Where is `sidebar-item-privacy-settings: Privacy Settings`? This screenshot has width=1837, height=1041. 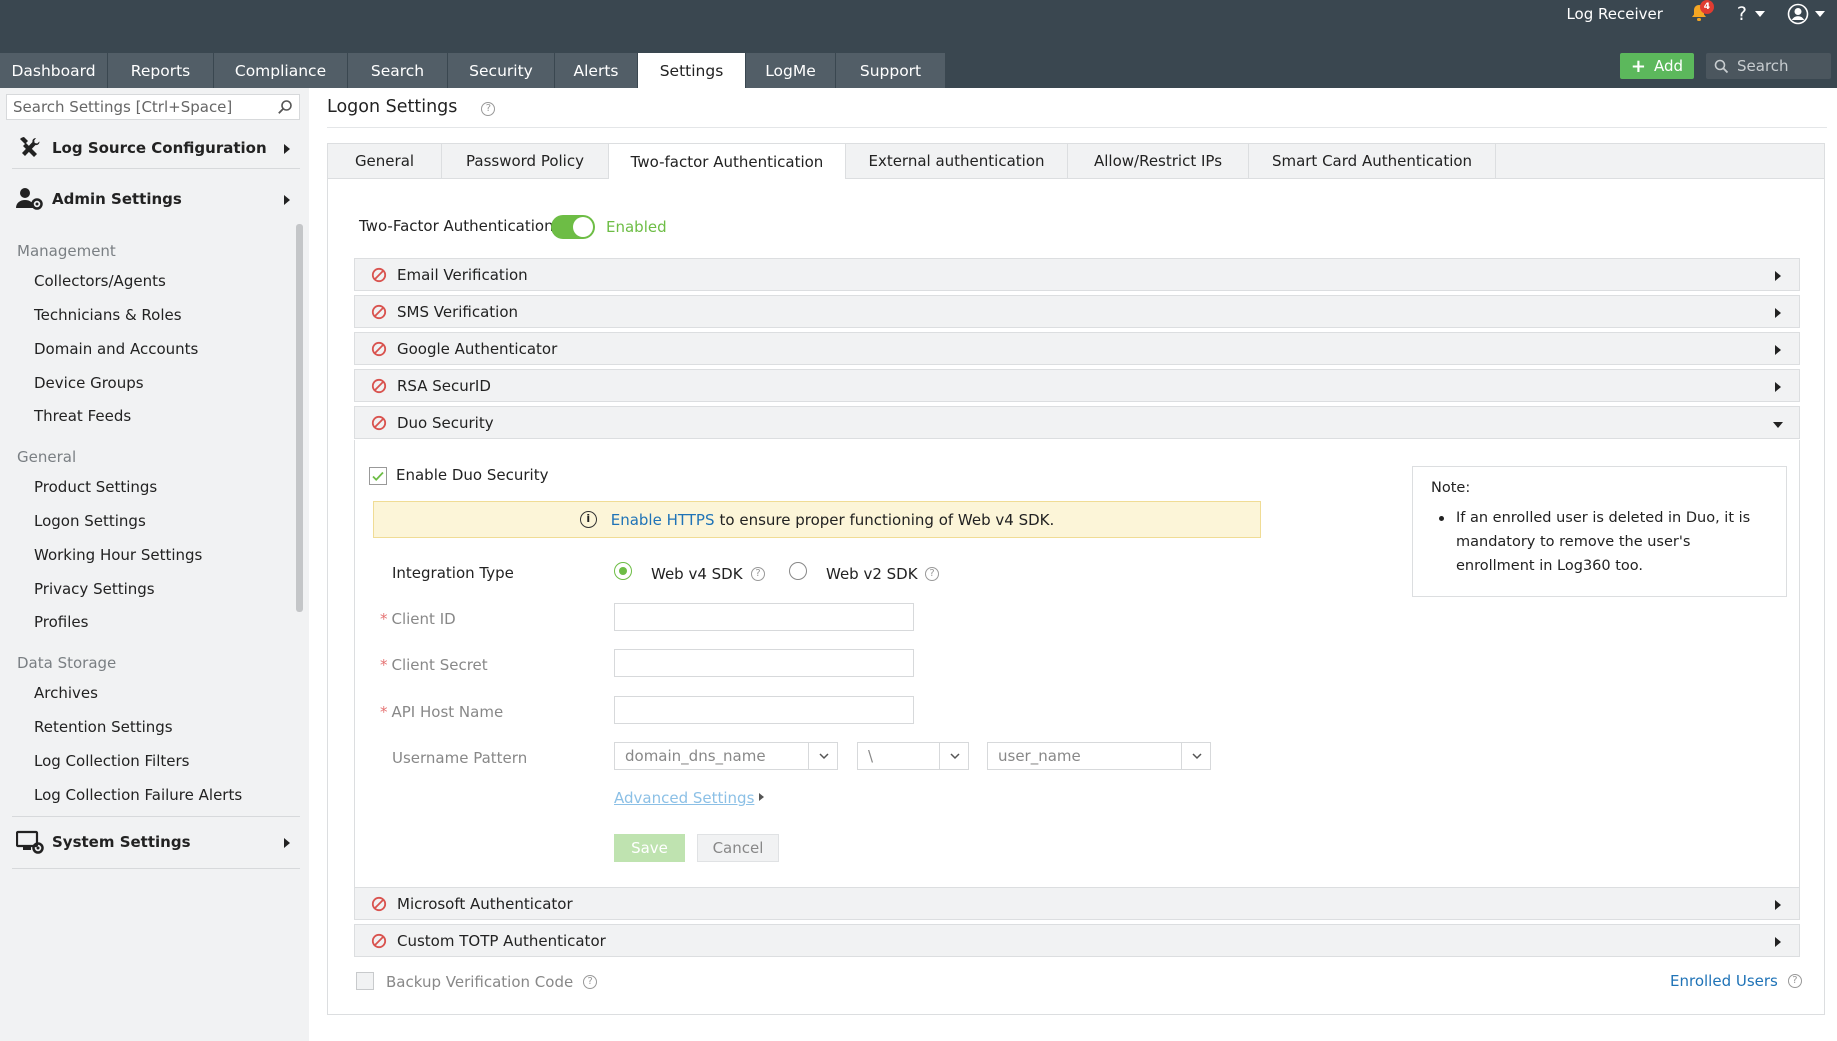
sidebar-item-privacy-settings: Privacy Settings is located at coordinates (94, 589).